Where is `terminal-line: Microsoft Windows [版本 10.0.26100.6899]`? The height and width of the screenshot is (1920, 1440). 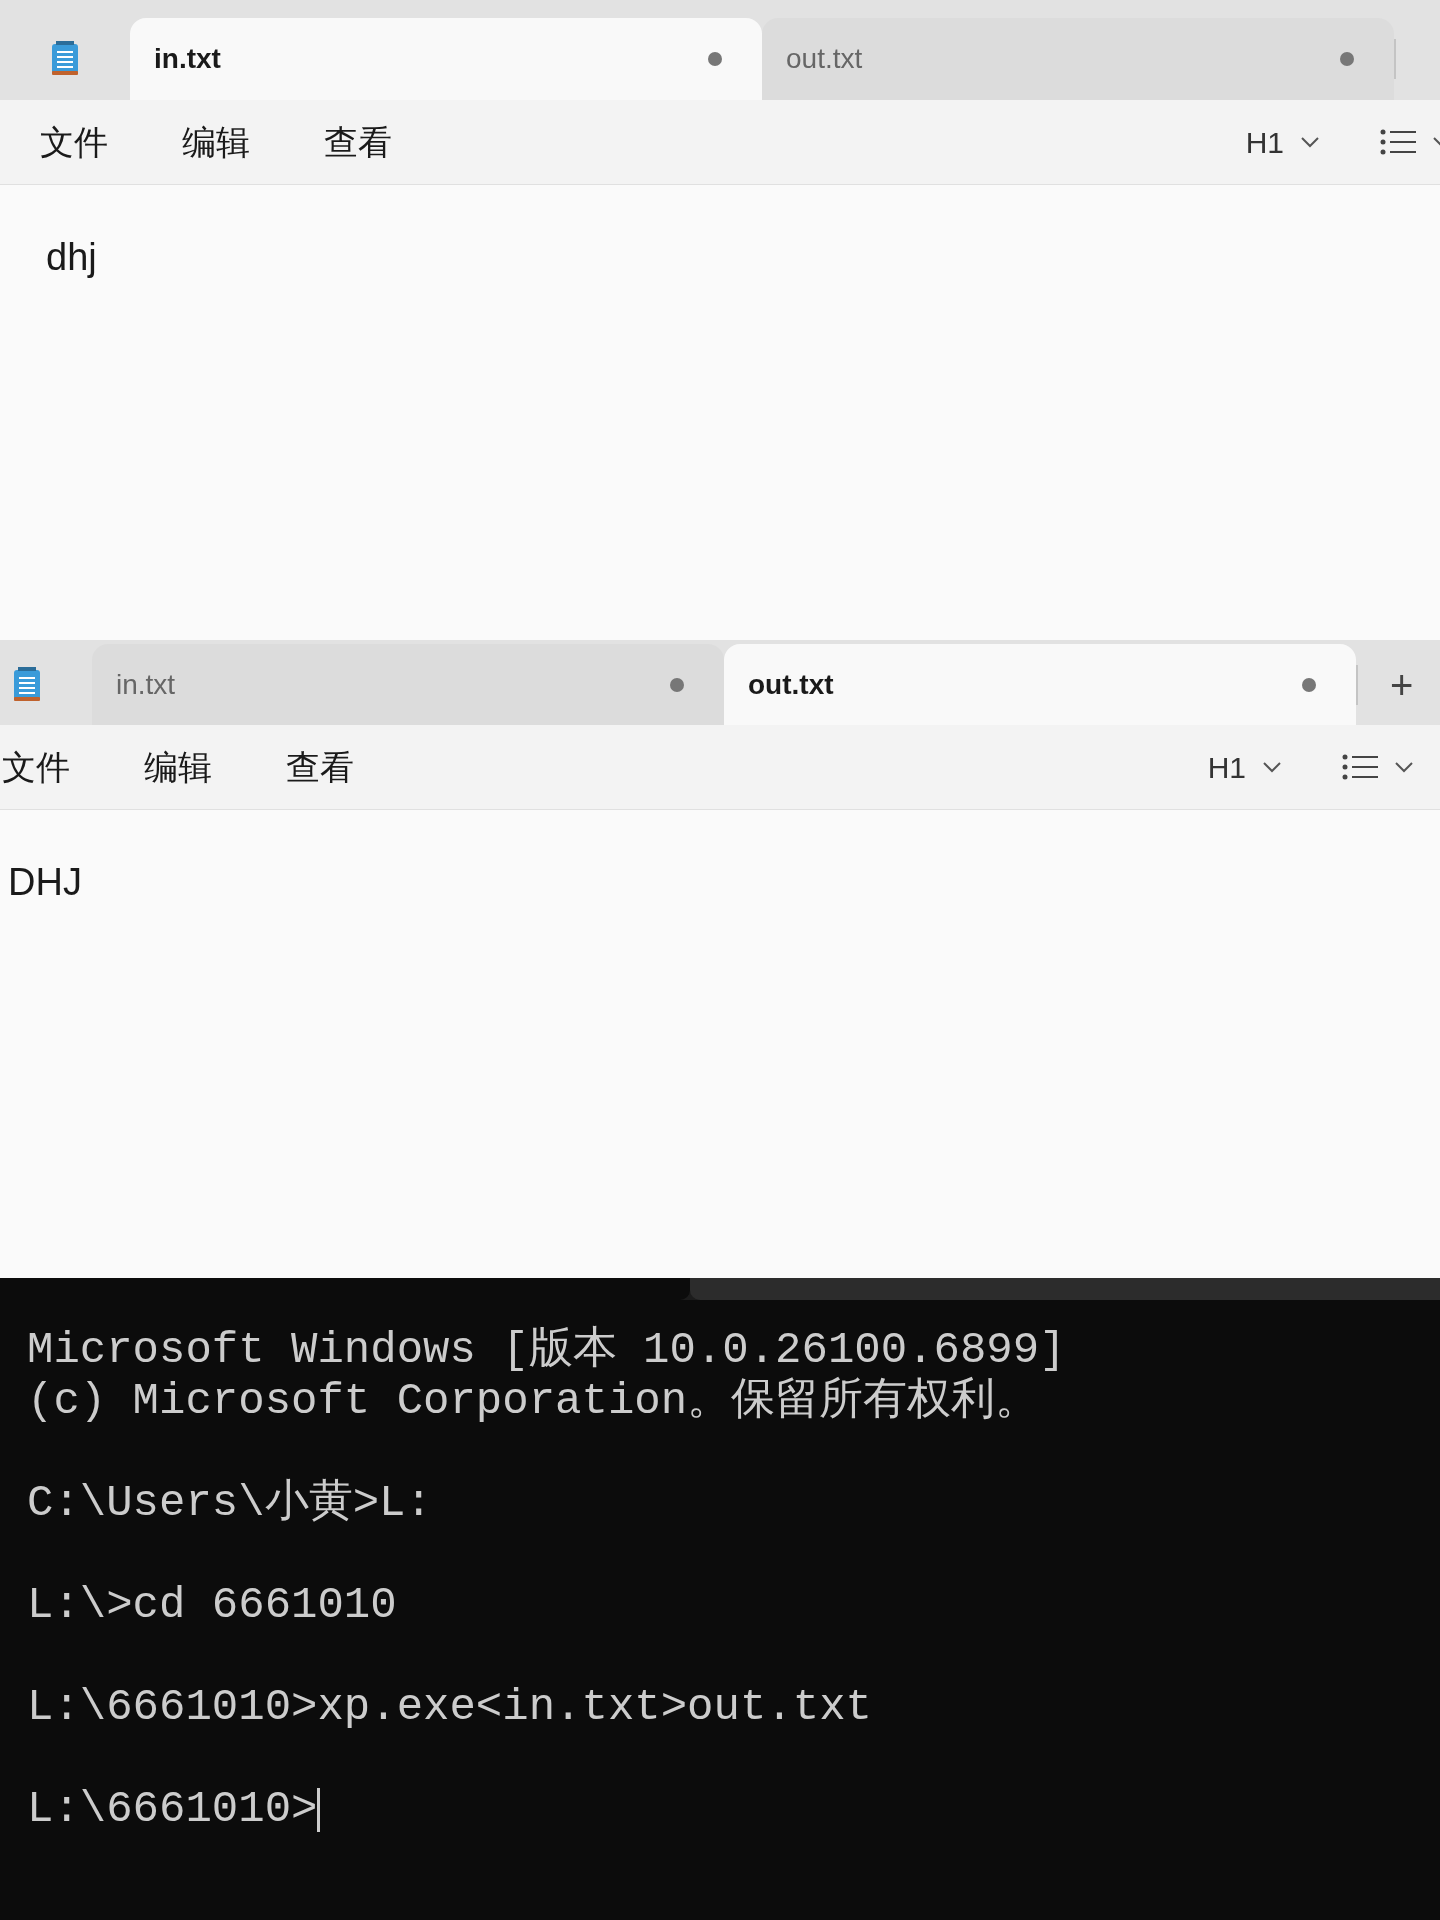 terminal-line: Microsoft Windows [版本 10.0.26100.6899] is located at coordinates (546, 1350).